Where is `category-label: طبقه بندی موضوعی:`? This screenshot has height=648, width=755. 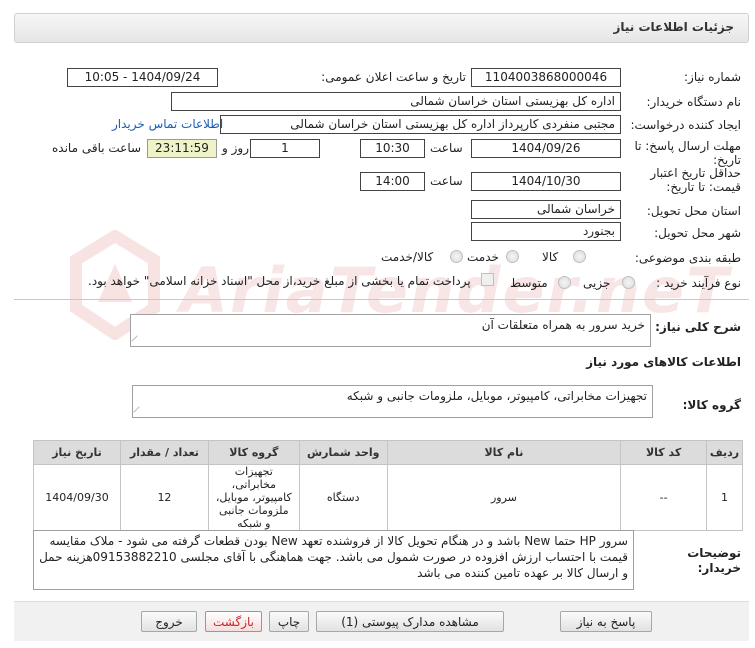 category-label: طبقه بندی موضوعی: is located at coordinates (687, 258).